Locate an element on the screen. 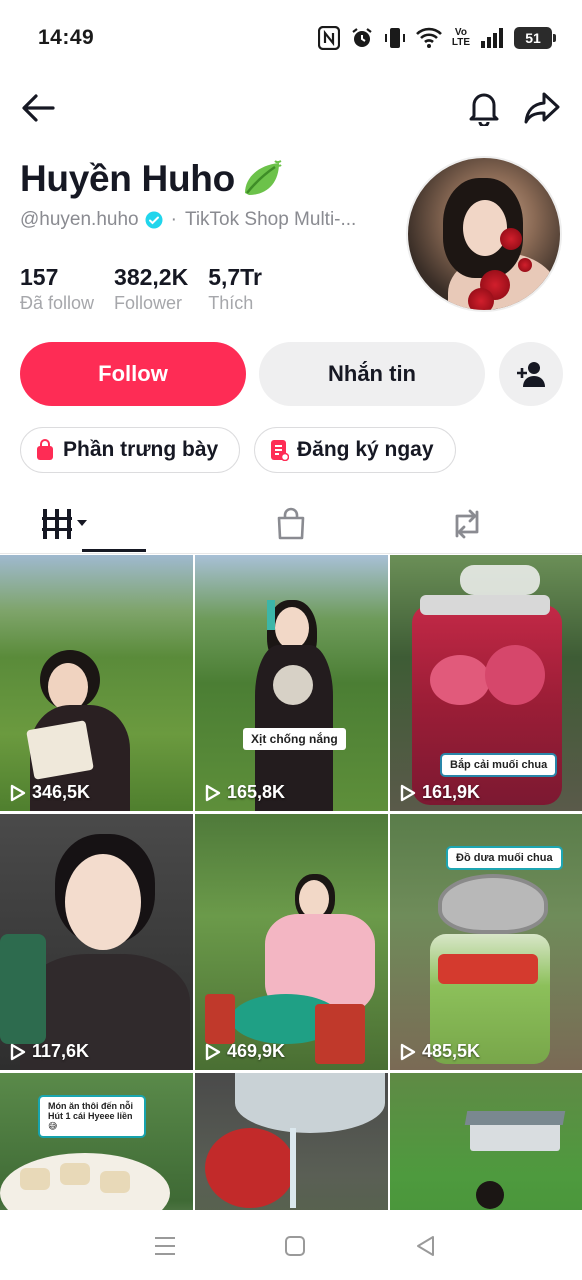  profile-name-row: Huyền Huho is located at coordinates (151, 179).